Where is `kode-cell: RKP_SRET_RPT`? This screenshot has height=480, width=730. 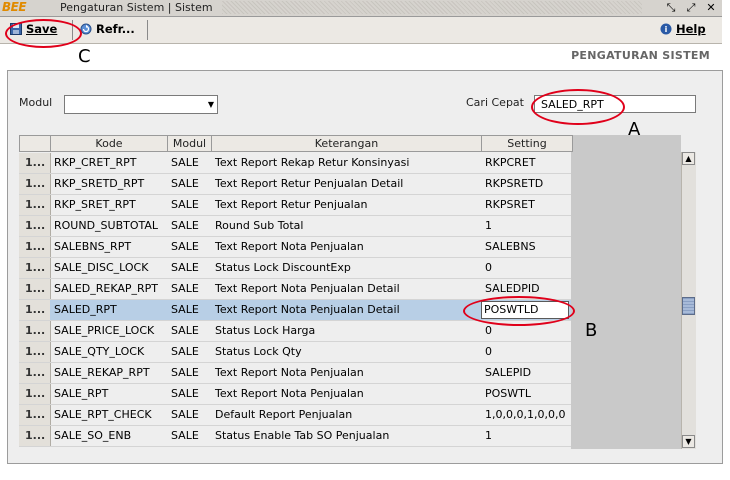 kode-cell: RKP_SRET_RPT is located at coordinates (108, 205).